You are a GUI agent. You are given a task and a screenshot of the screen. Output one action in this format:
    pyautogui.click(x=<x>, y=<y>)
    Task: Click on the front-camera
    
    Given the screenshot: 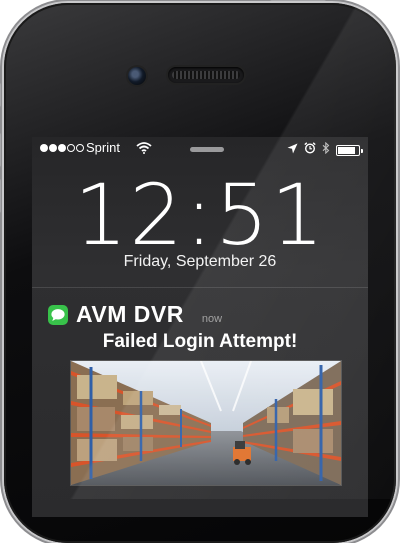 What is the action you would take?
    pyautogui.click(x=137, y=76)
    